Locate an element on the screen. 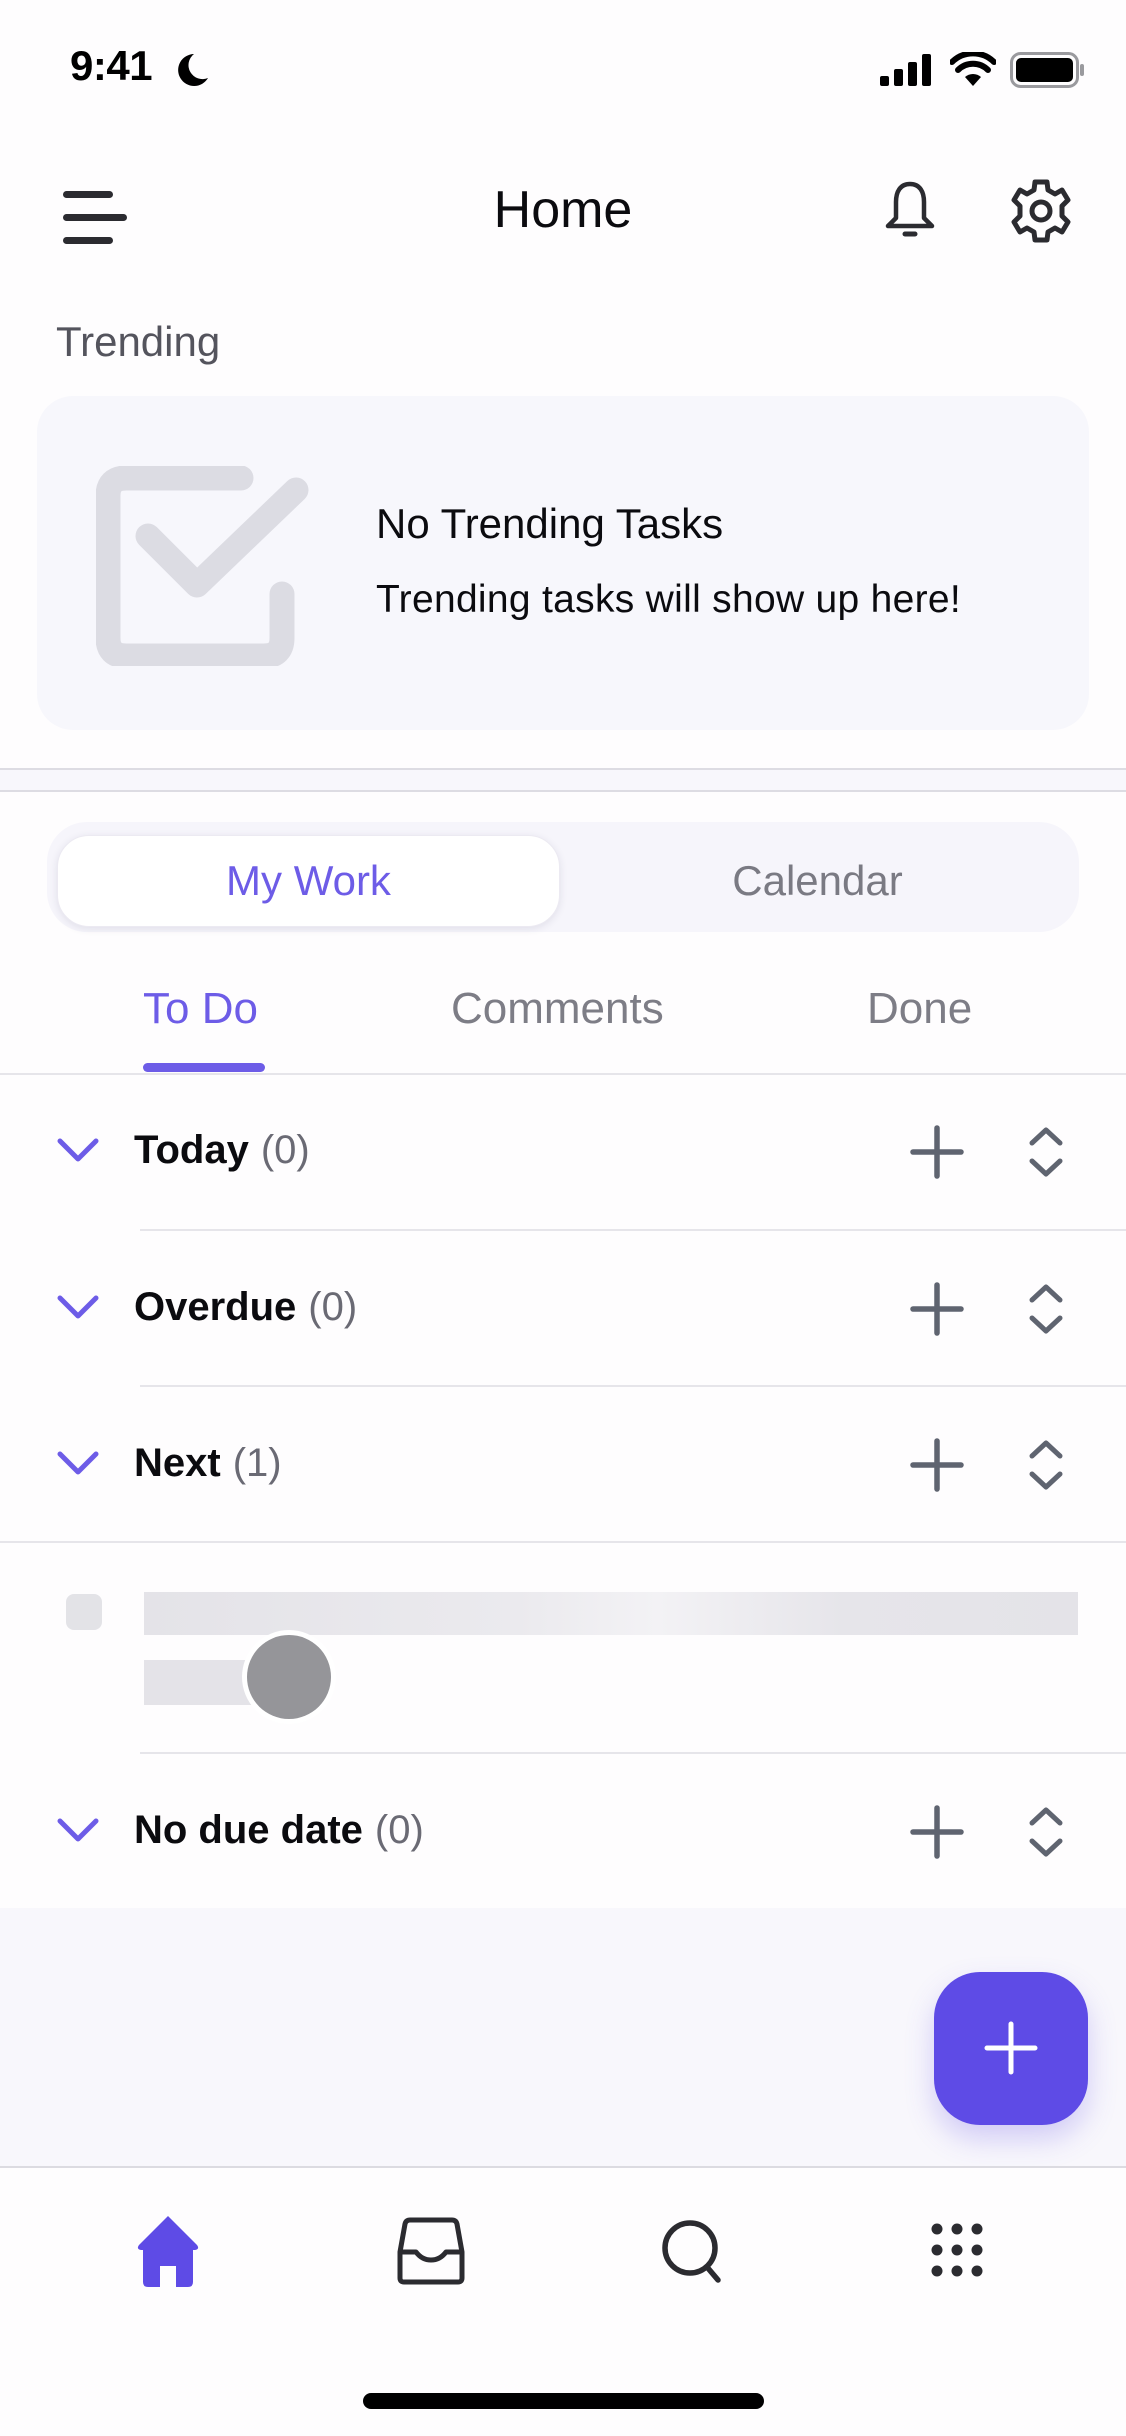 This screenshot has height=2436, width=1126. section-title-text: Next is located at coordinates (177, 1463).